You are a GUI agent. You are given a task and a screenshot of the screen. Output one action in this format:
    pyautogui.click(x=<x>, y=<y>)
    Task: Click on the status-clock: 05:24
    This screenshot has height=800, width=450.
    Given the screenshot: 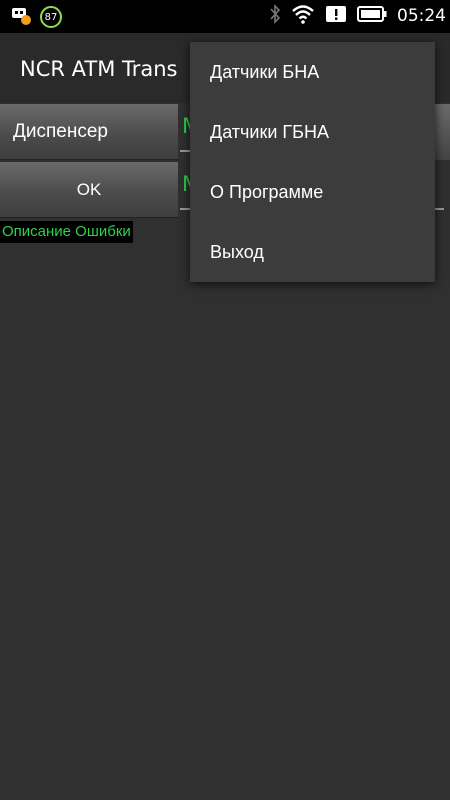 What is the action you would take?
    pyautogui.click(x=421, y=16)
    